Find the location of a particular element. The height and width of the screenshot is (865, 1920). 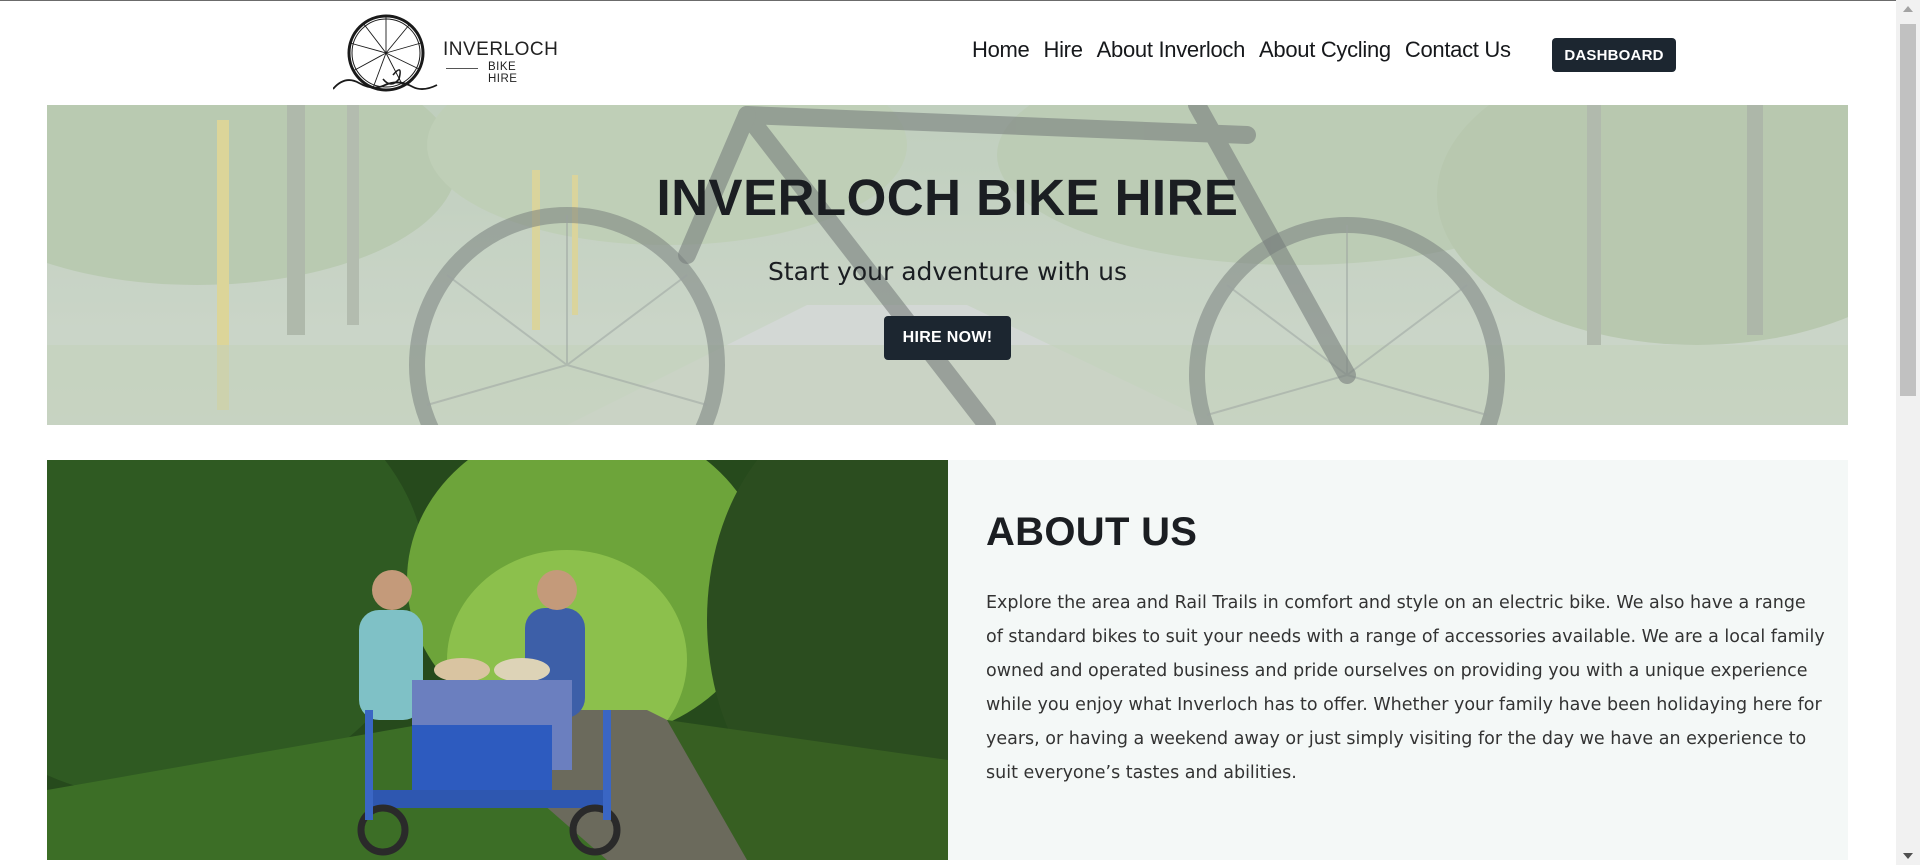

hero-title: INVERLOCH BIKE HIRE is located at coordinates (947, 197).